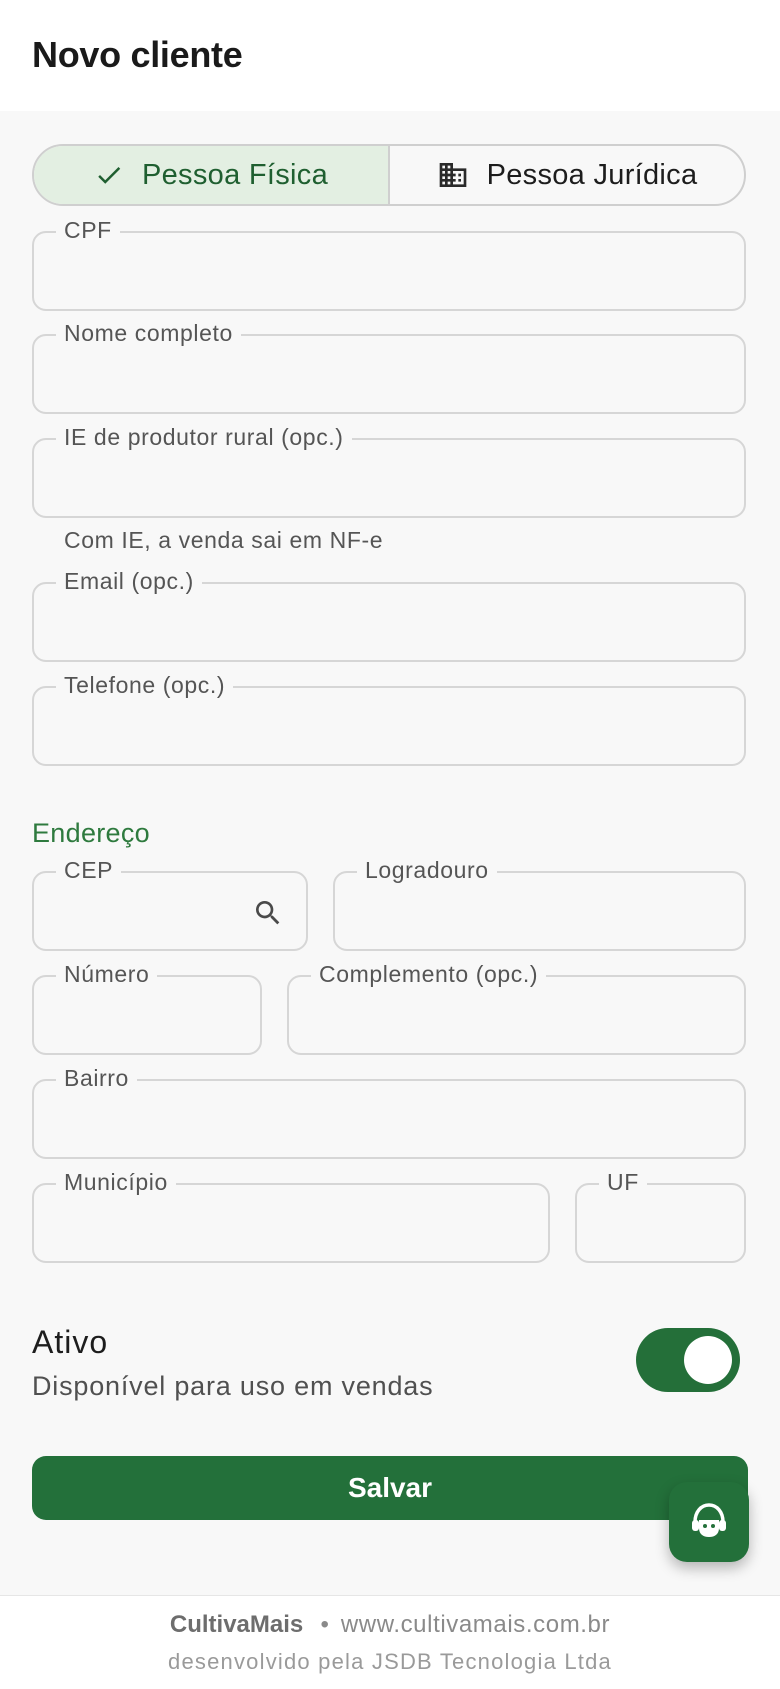 The height and width of the screenshot is (1689, 780). I want to click on field-label: Complemento (opc.), so click(429, 974).